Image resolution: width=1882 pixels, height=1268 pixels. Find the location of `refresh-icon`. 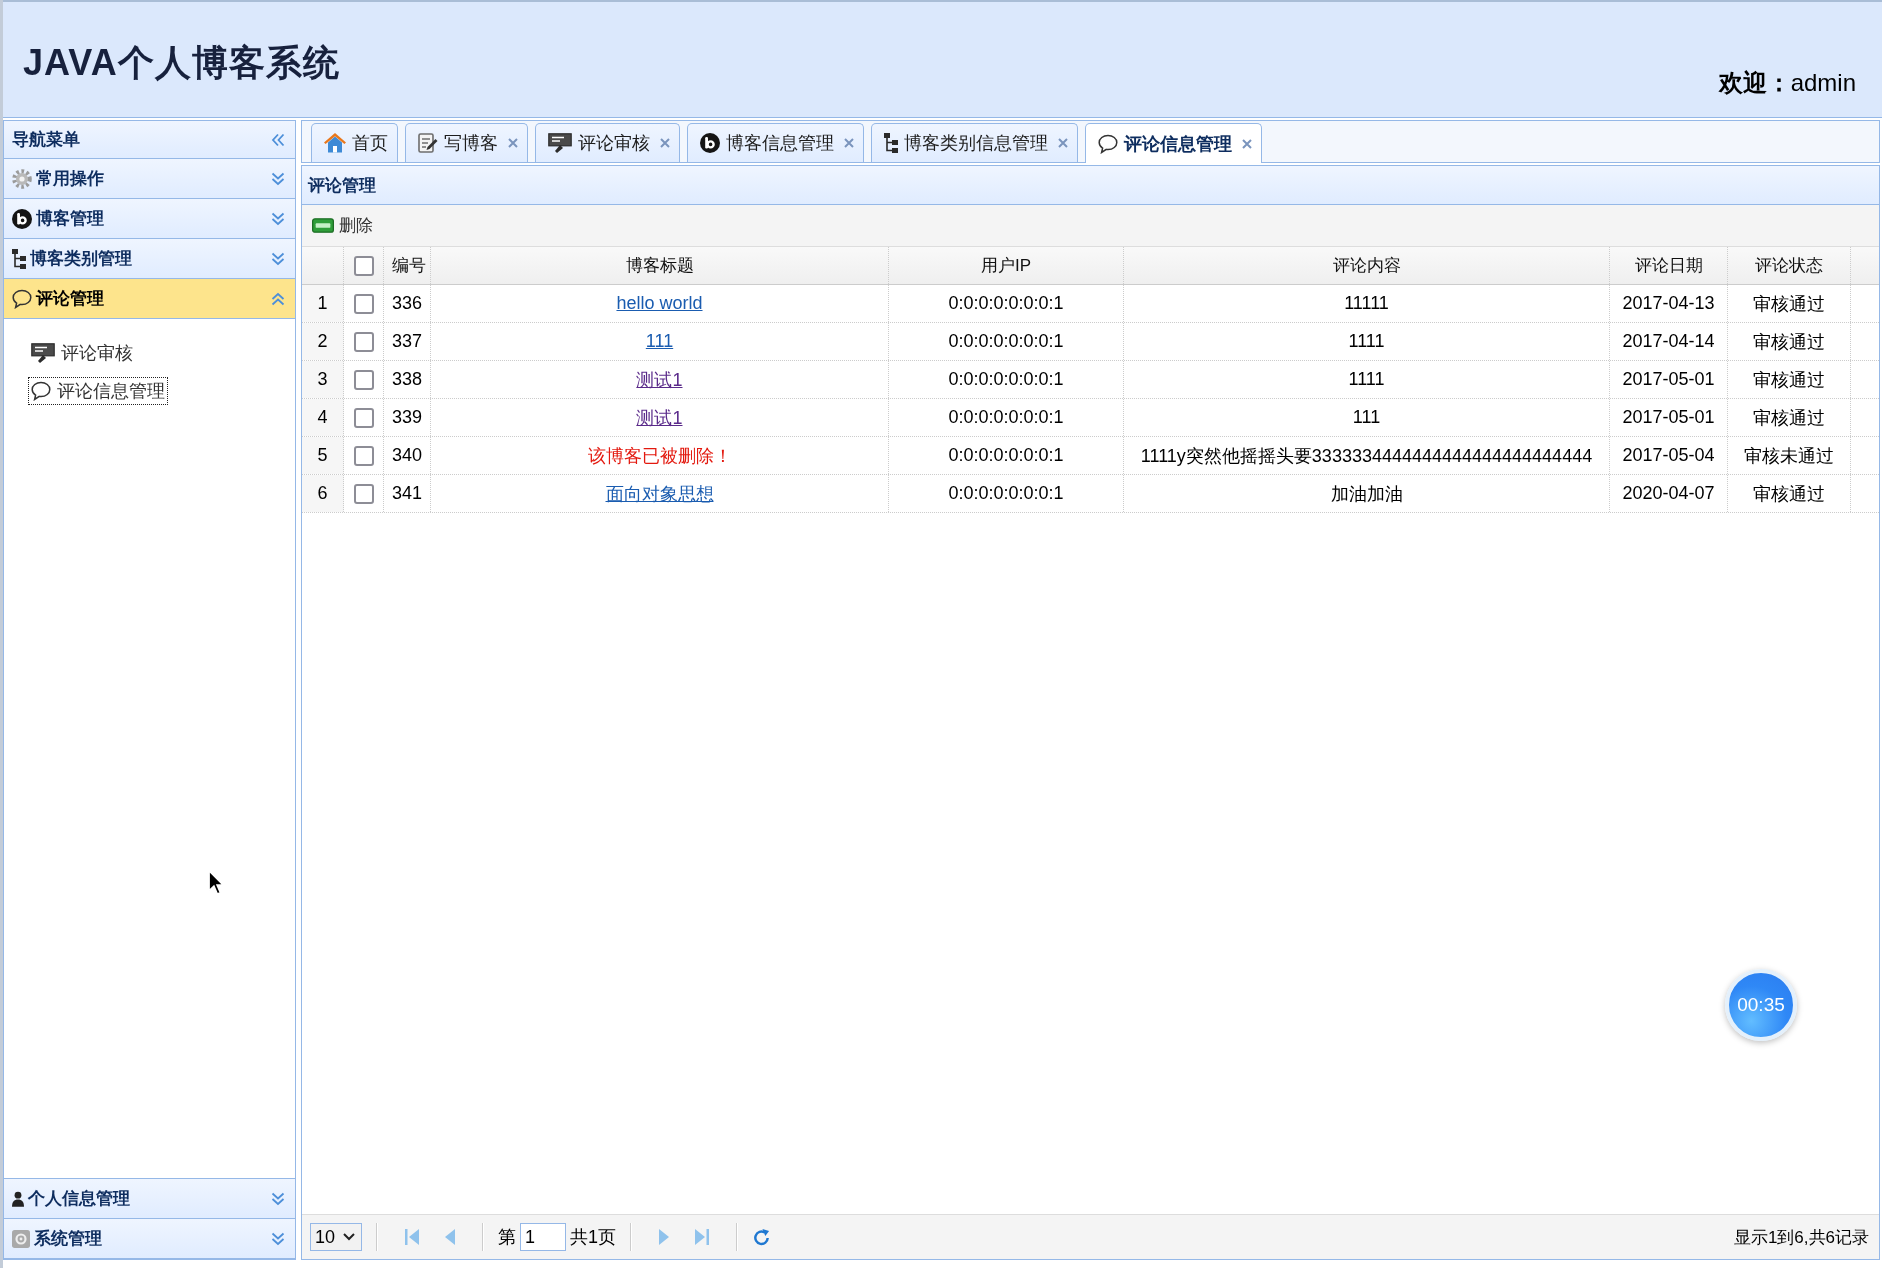

refresh-icon is located at coordinates (762, 1237).